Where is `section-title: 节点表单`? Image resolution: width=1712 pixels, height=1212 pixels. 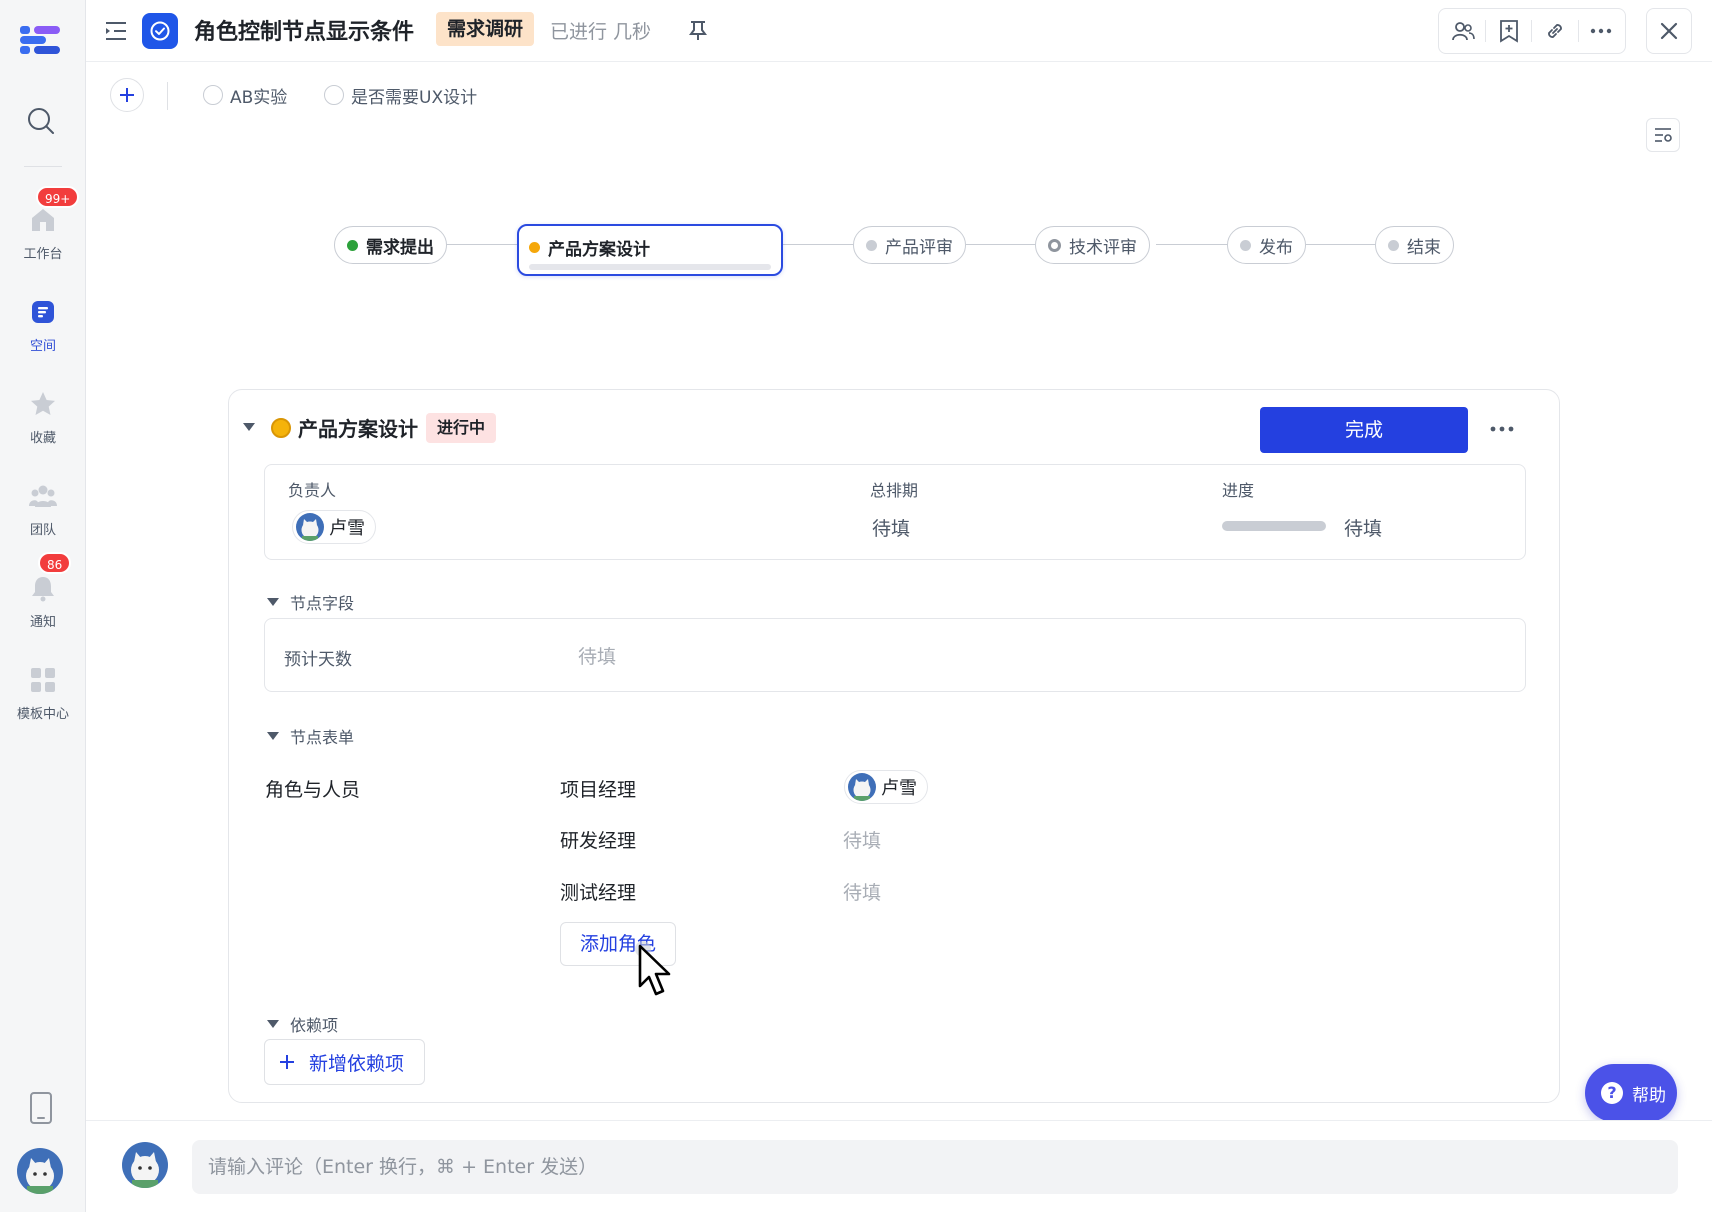
section-title: 节点表单 is located at coordinates (322, 737).